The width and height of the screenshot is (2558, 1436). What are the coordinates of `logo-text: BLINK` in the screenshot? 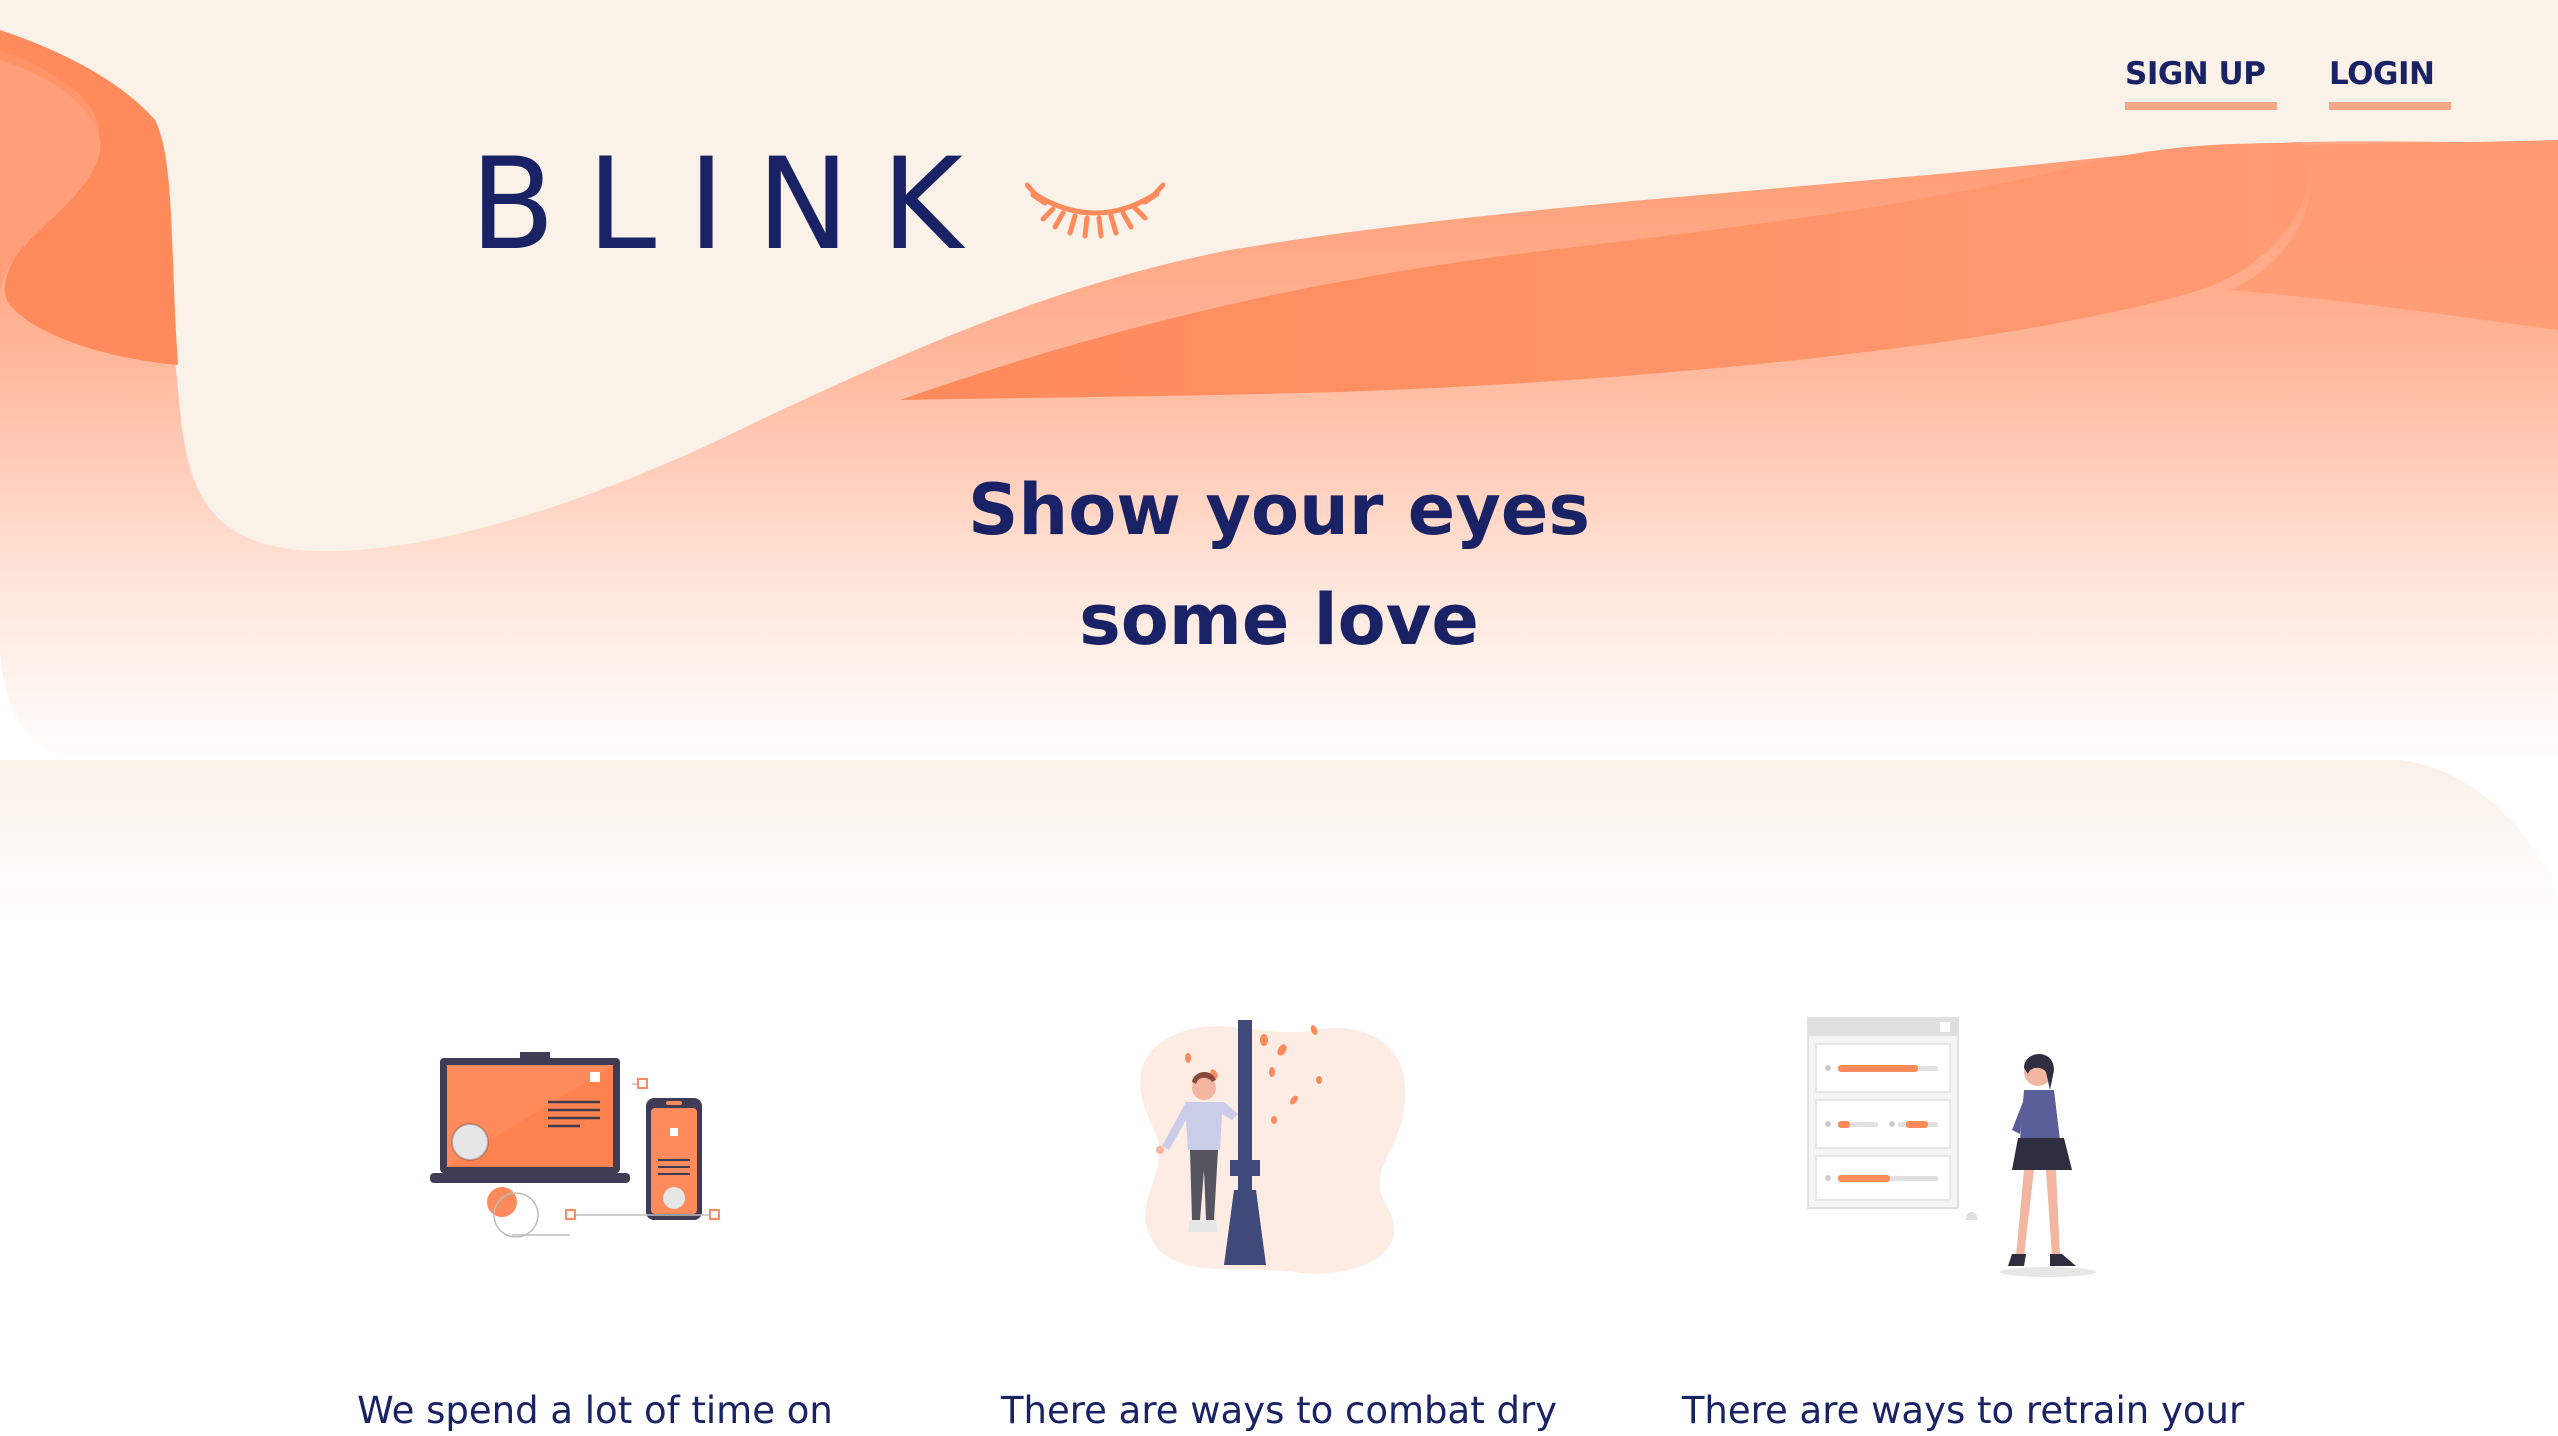 It's located at (732, 205).